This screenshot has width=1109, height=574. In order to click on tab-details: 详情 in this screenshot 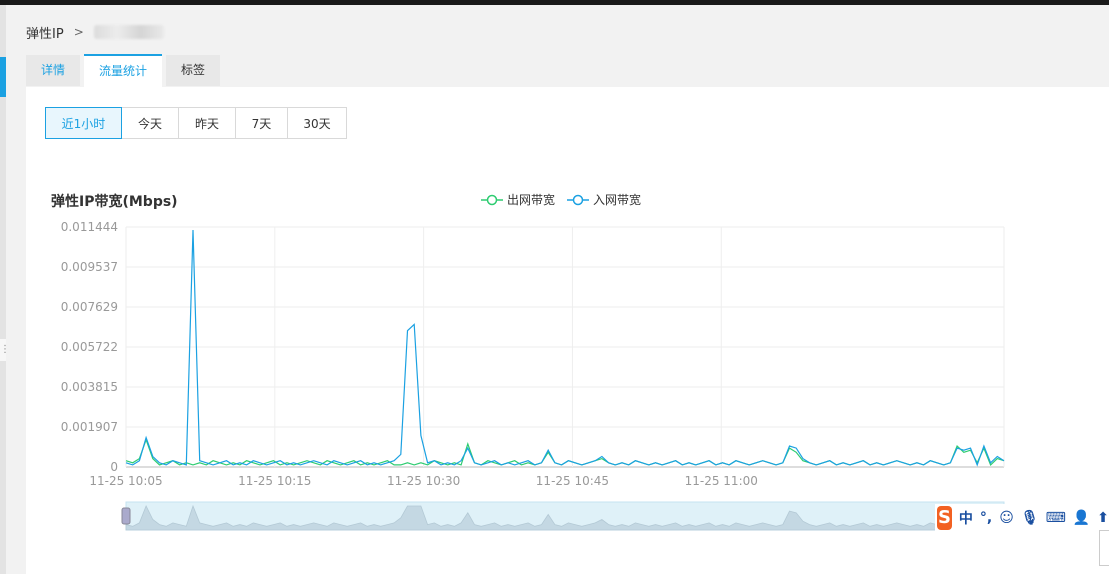, I will do `click(53, 70)`.